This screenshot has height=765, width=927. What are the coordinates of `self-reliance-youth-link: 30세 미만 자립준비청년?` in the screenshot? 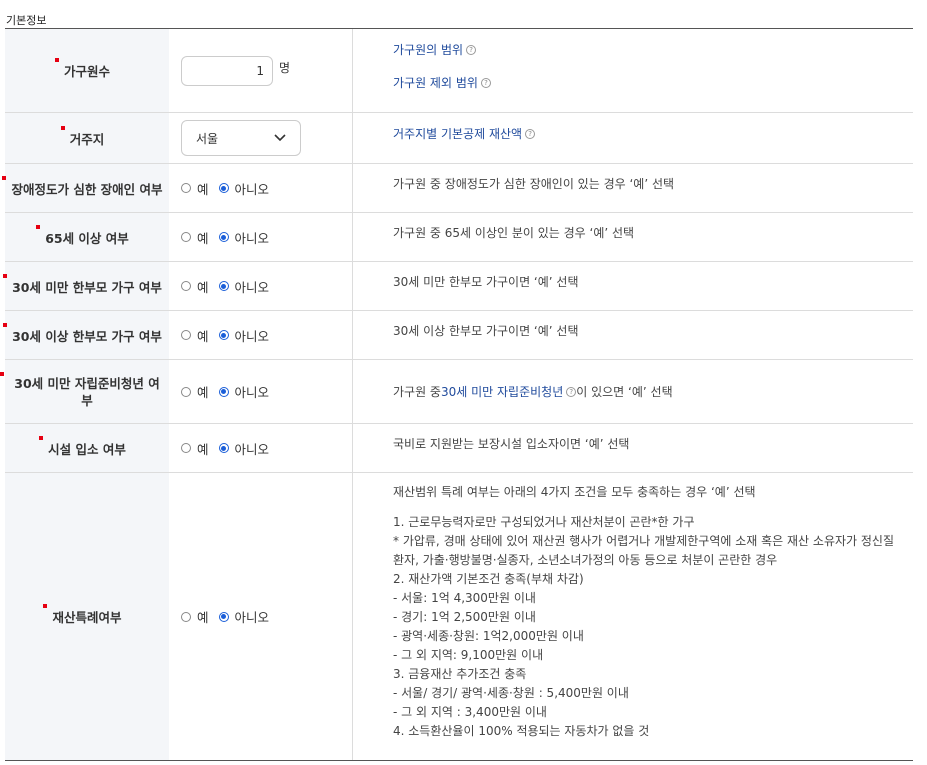 It's located at (509, 391).